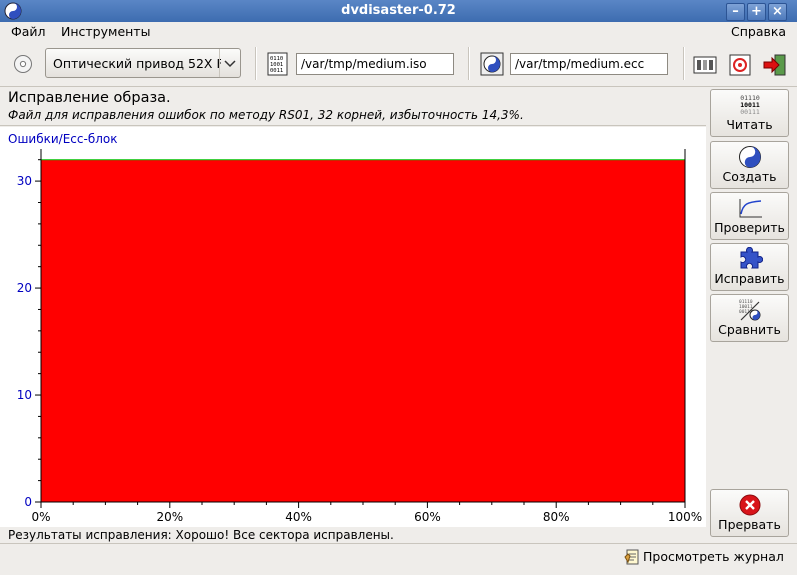 This screenshot has height=575, width=797. What do you see at coordinates (750, 208) in the screenshot?
I see `verify-curve-icon` at bounding box center [750, 208].